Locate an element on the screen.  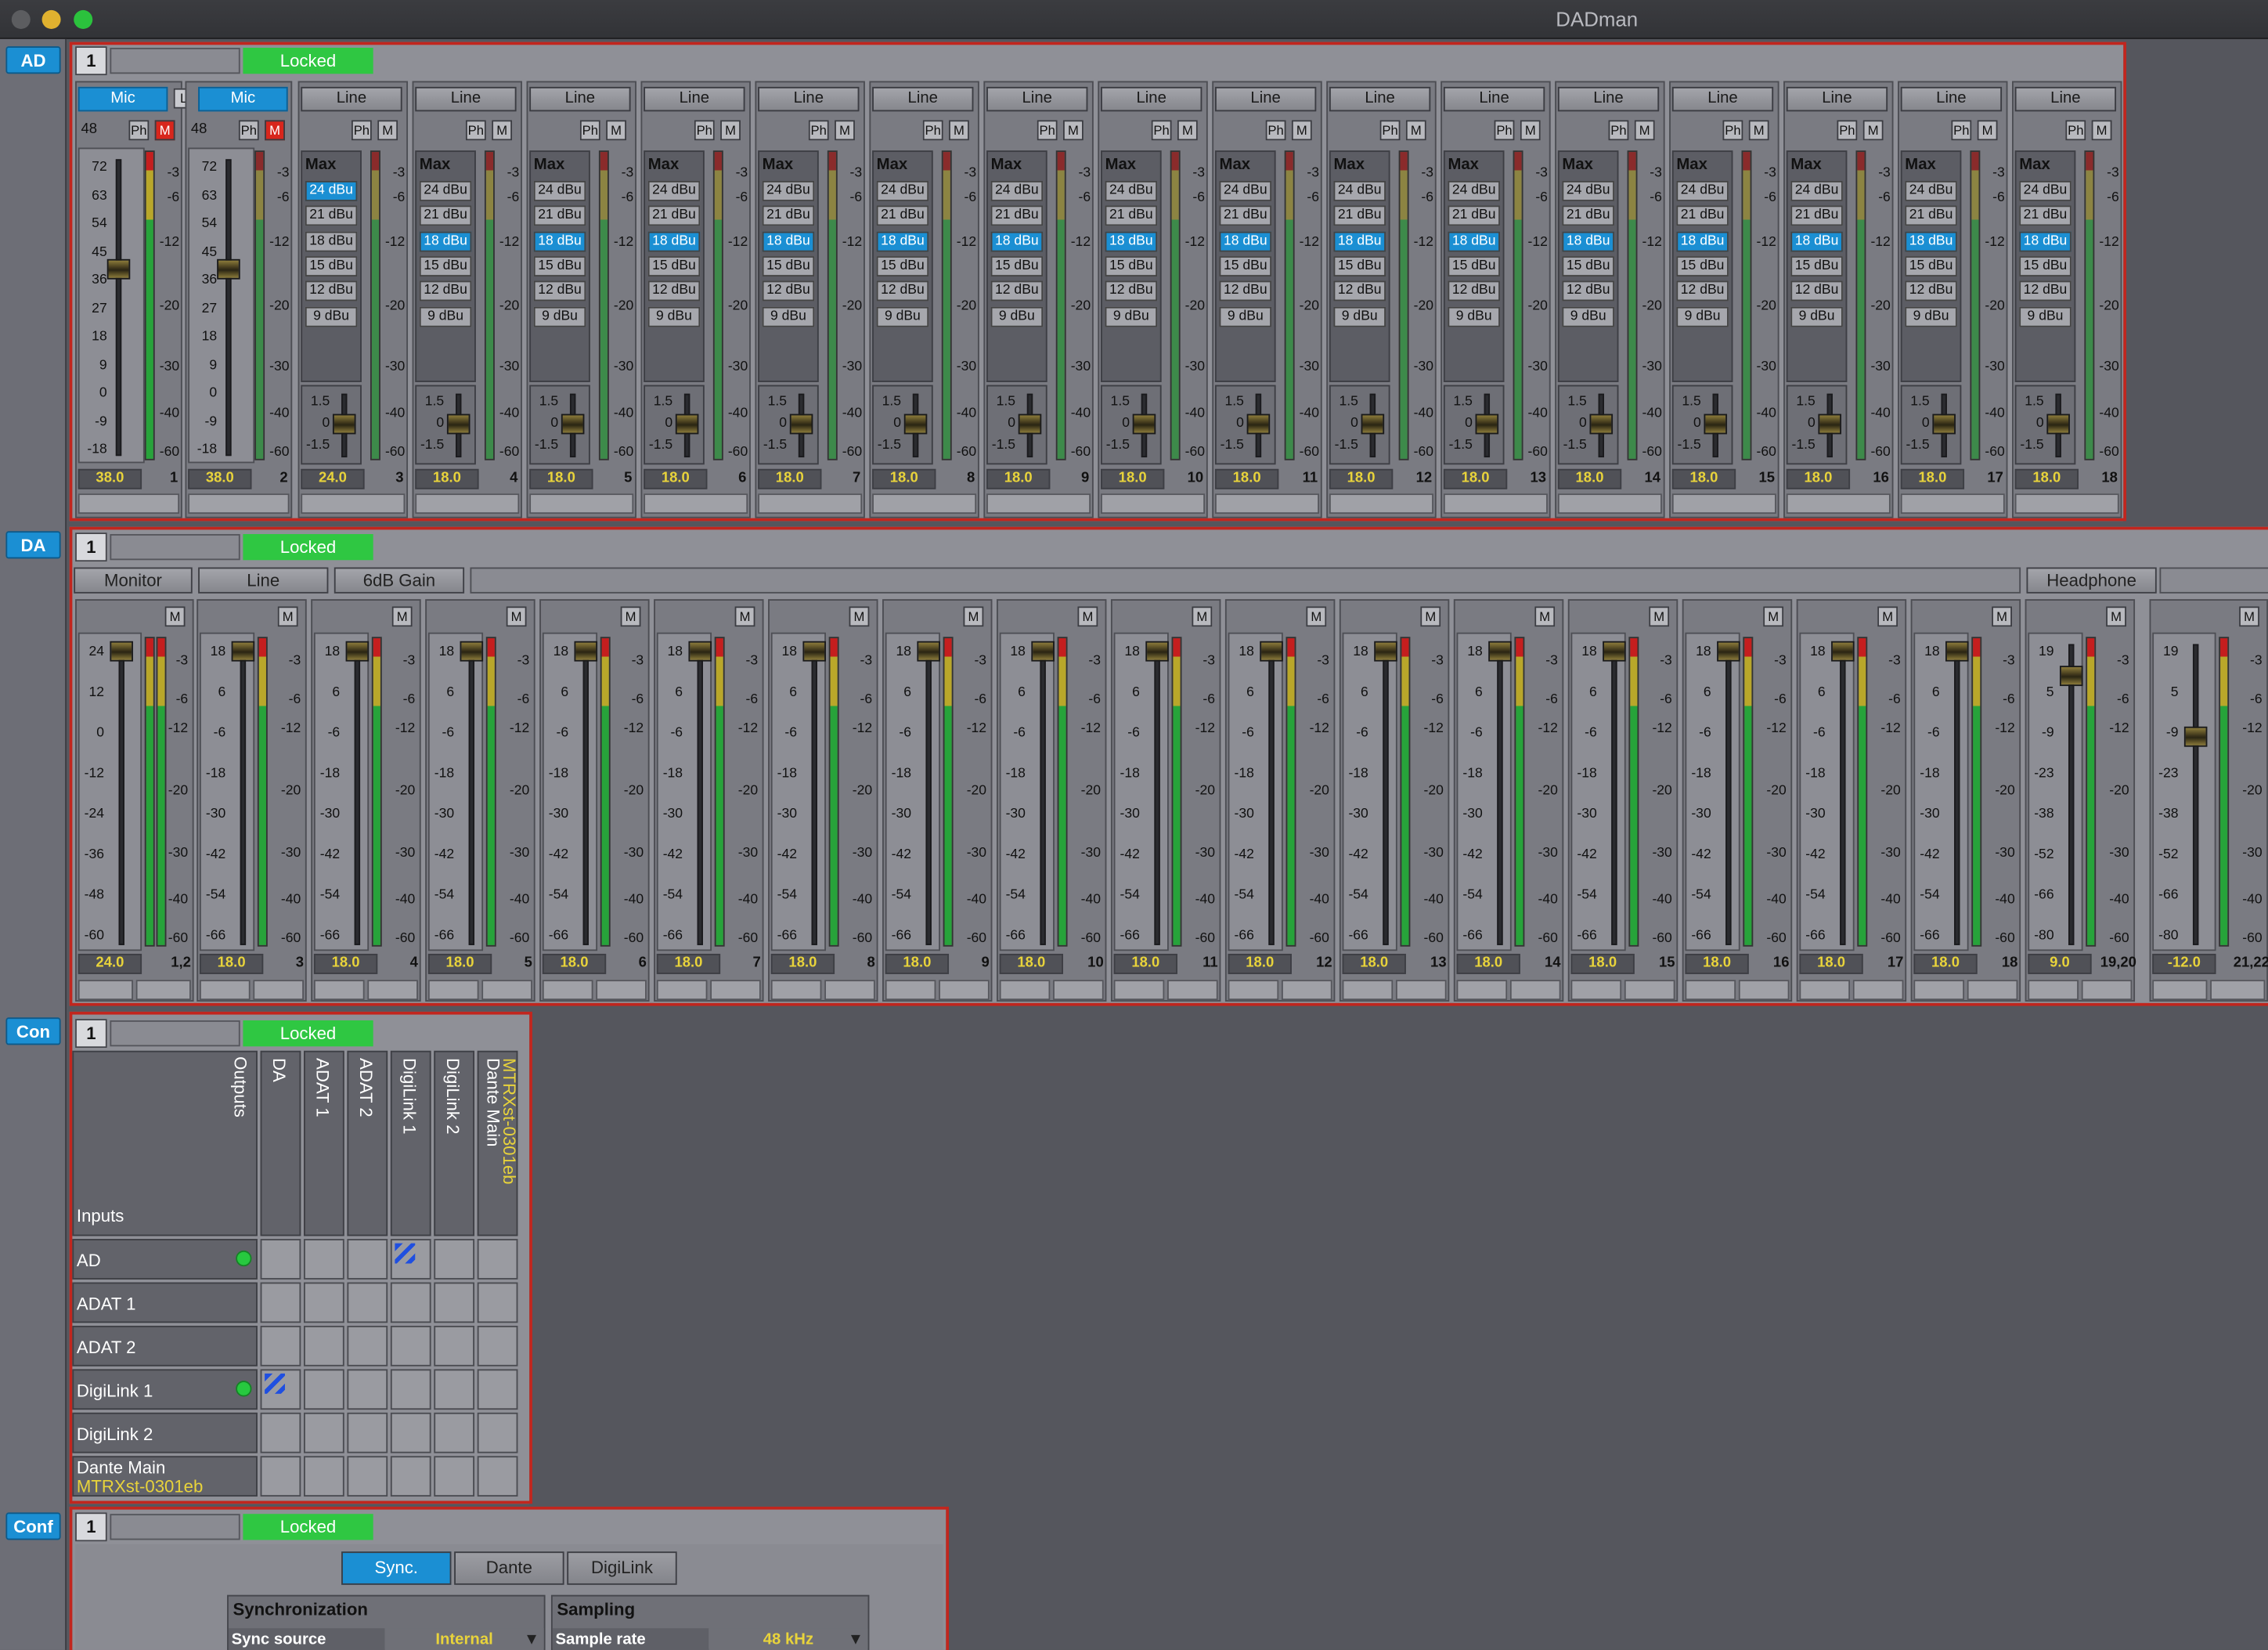
matrix-input-dante-main: Dante Main MTRXst-0301eb is located at coordinates (165, 1476).